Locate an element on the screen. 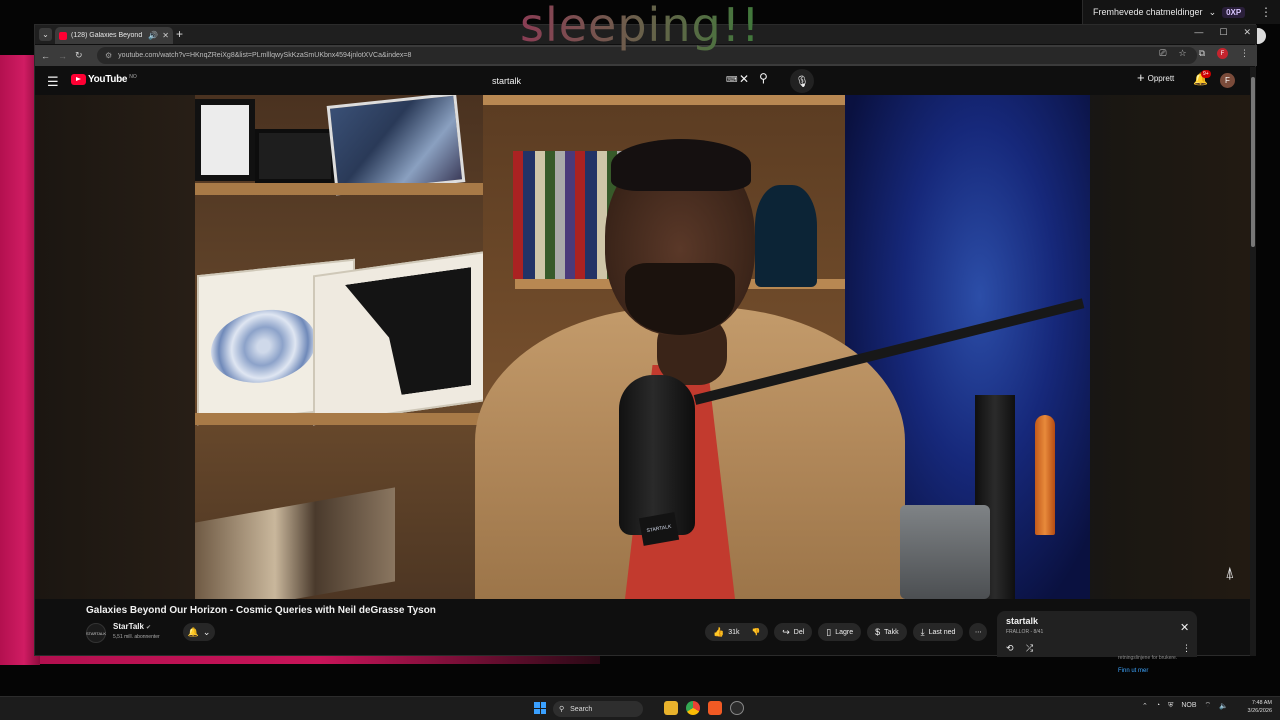 This screenshot has height=720, width=1280. back-button: ← is located at coordinates (45, 56).